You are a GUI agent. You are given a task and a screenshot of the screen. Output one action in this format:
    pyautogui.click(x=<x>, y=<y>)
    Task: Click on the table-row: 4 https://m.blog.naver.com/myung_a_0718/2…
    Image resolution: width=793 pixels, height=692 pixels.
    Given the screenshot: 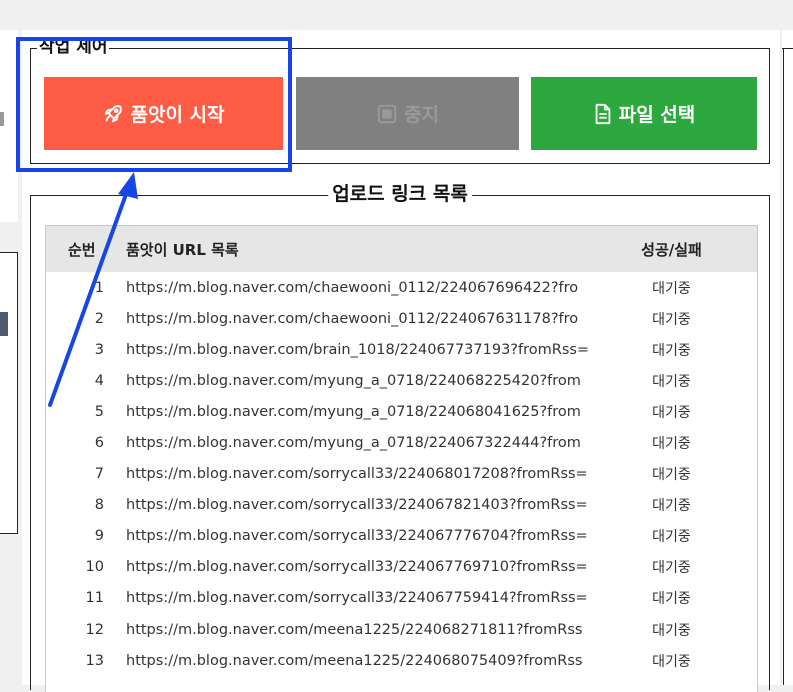 What is the action you would take?
    pyautogui.click(x=401, y=380)
    